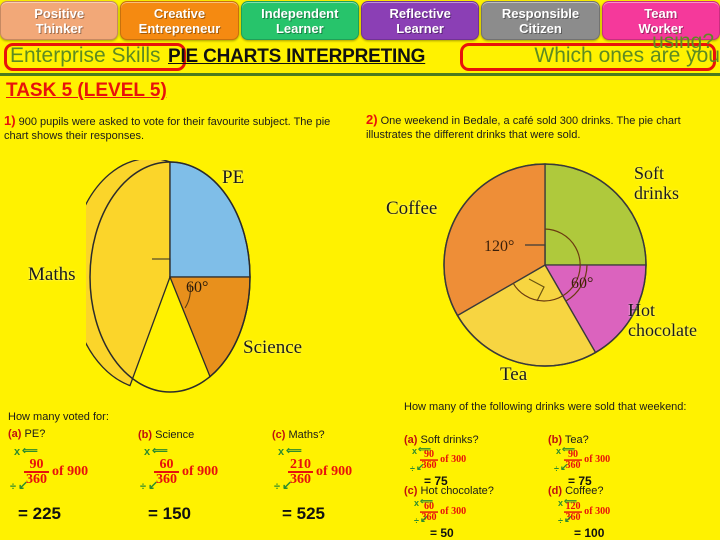 The width and height of the screenshot is (720, 540). I want to click on pie2-label-tea: Tea, so click(514, 374).